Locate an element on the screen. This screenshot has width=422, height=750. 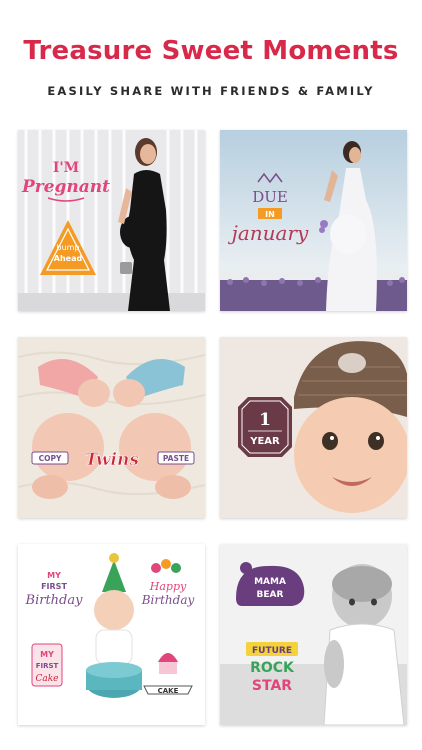
sticker-in-text: IN is located at coordinates (270, 214).